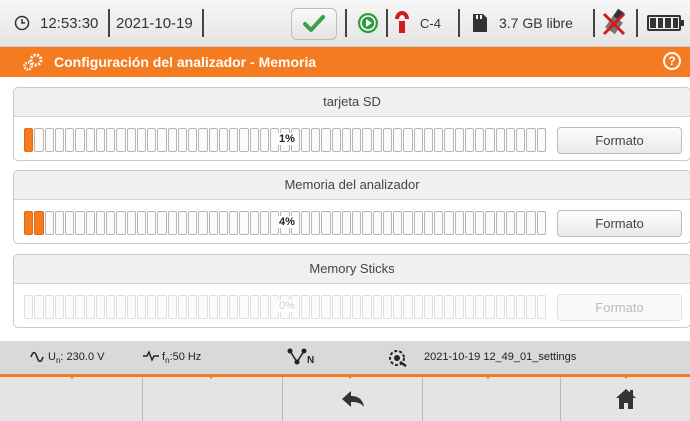 This screenshot has height=421, width=690. Describe the element at coordinates (287, 306) in the screenshot. I see `usage-percent: 0%` at that location.